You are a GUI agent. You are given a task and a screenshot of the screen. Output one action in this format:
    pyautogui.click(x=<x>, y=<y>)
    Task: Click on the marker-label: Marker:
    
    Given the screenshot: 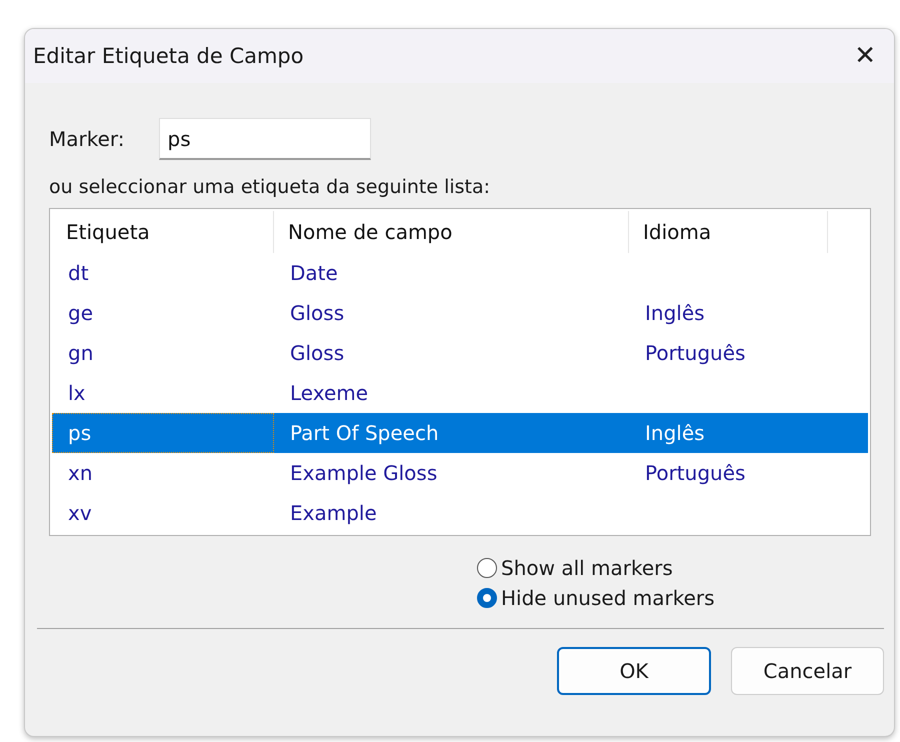 What is the action you would take?
    pyautogui.click(x=87, y=139)
    